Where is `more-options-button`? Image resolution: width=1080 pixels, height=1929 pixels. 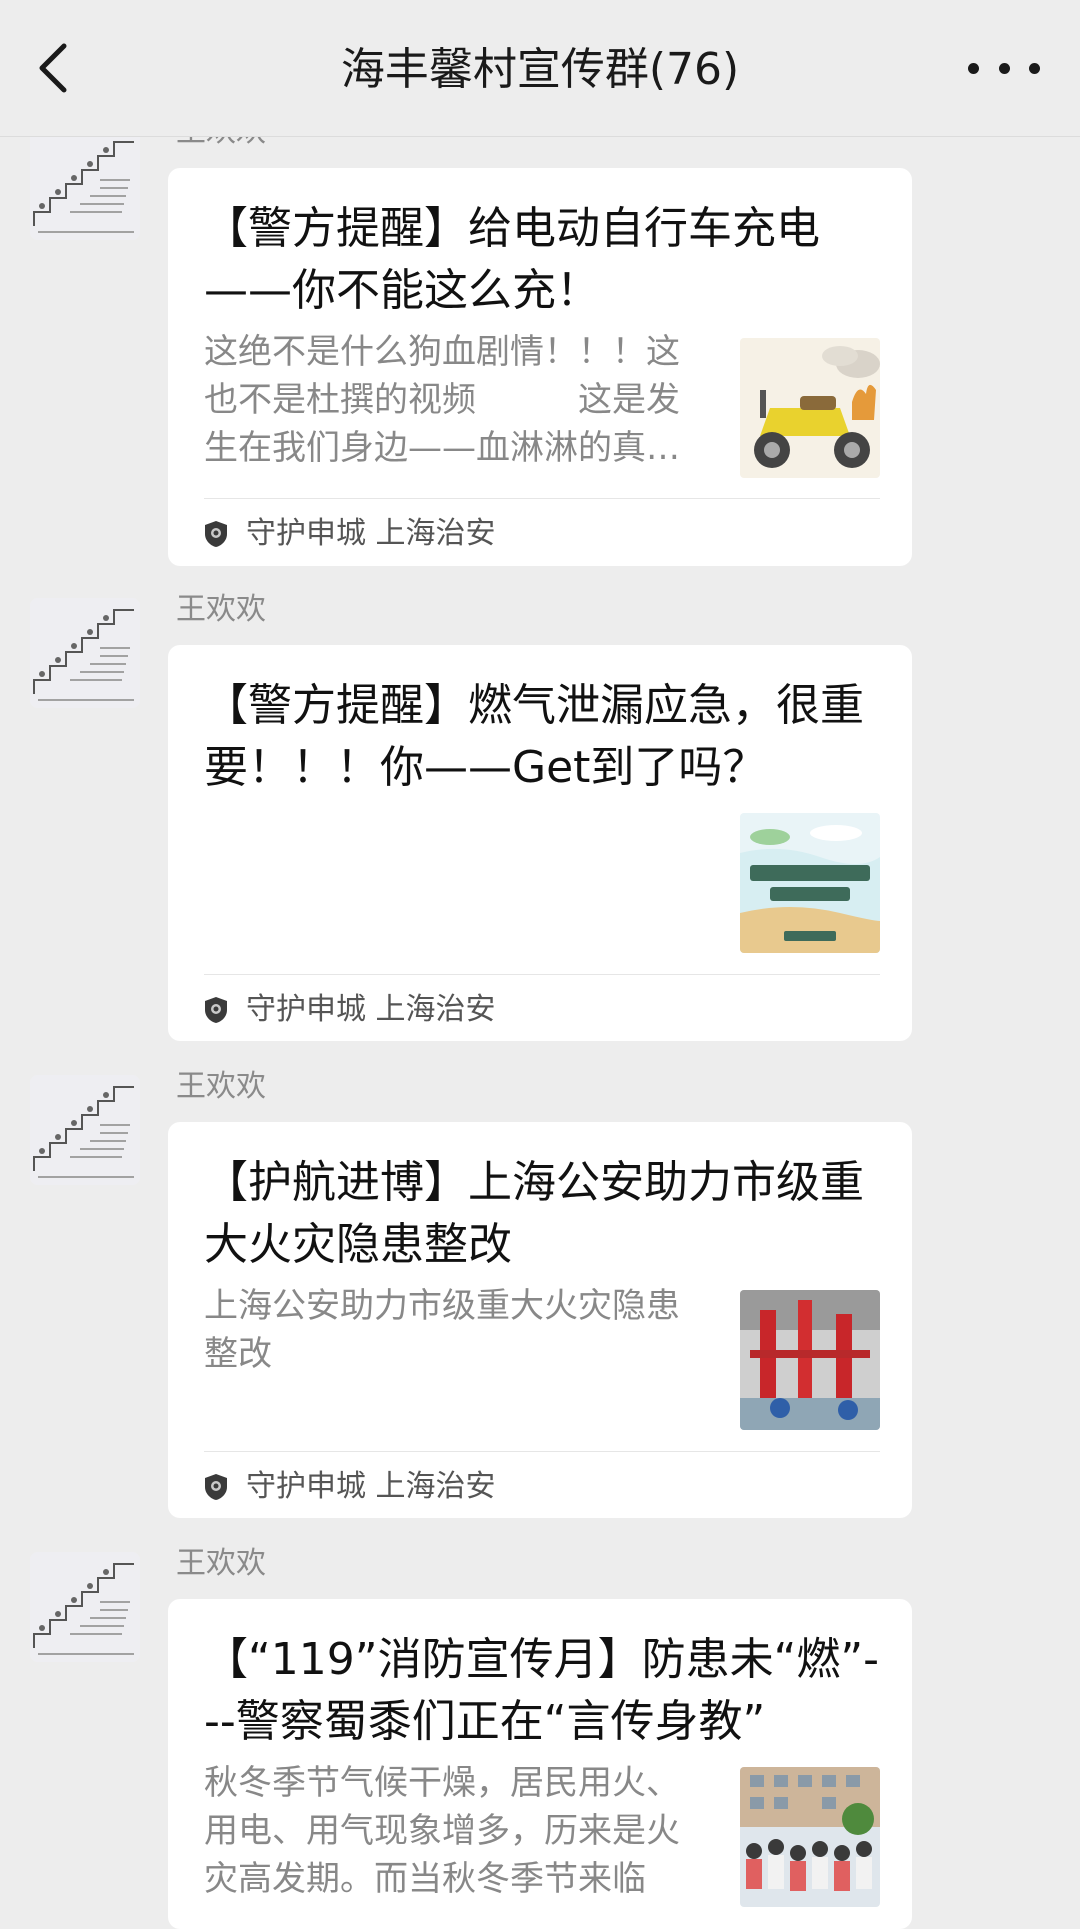 more-options-button is located at coordinates (1004, 68).